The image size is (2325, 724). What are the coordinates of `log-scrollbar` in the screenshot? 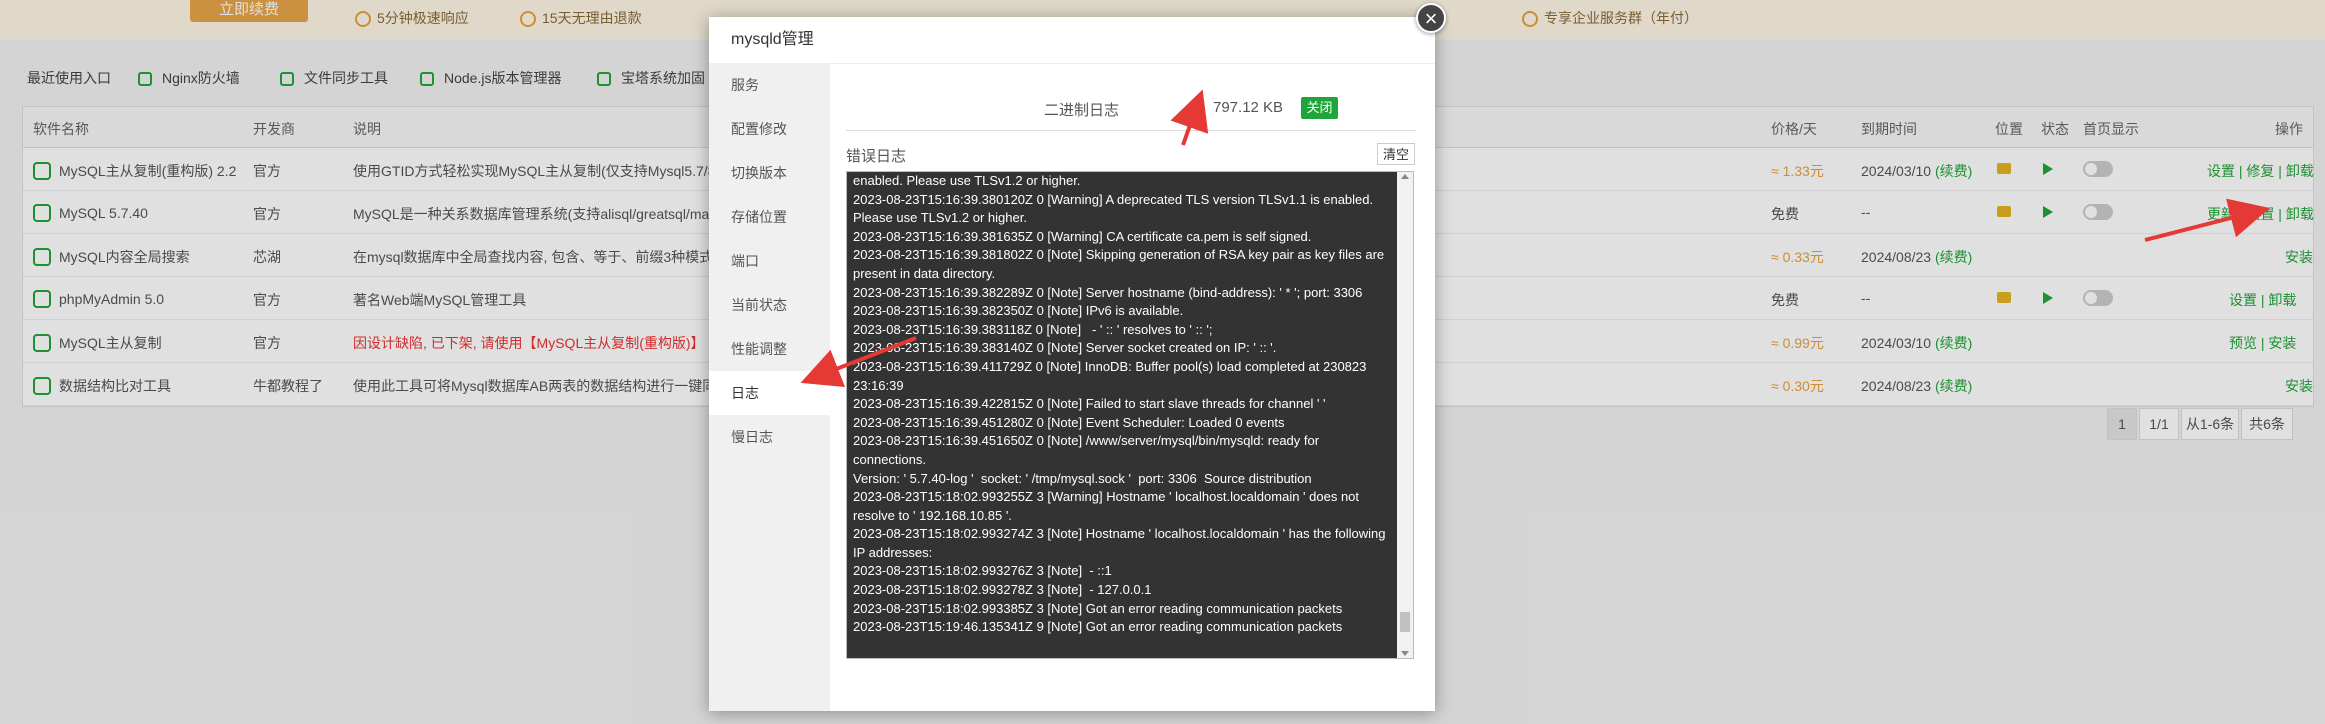 It's located at (1405, 415).